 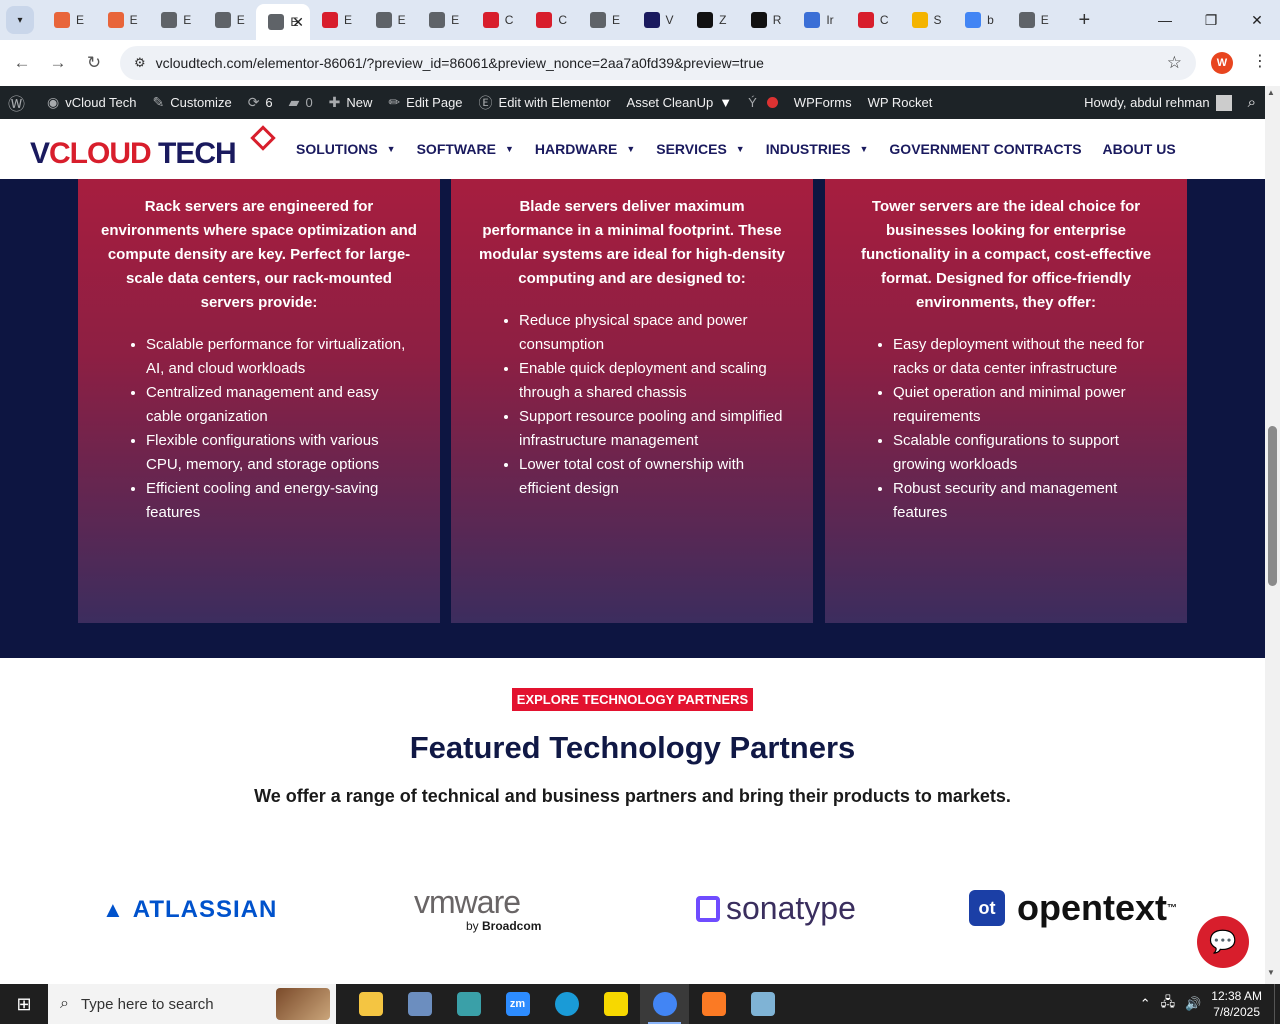 I want to click on nav-item-software: SOFTWARE ▼, so click(x=465, y=149).